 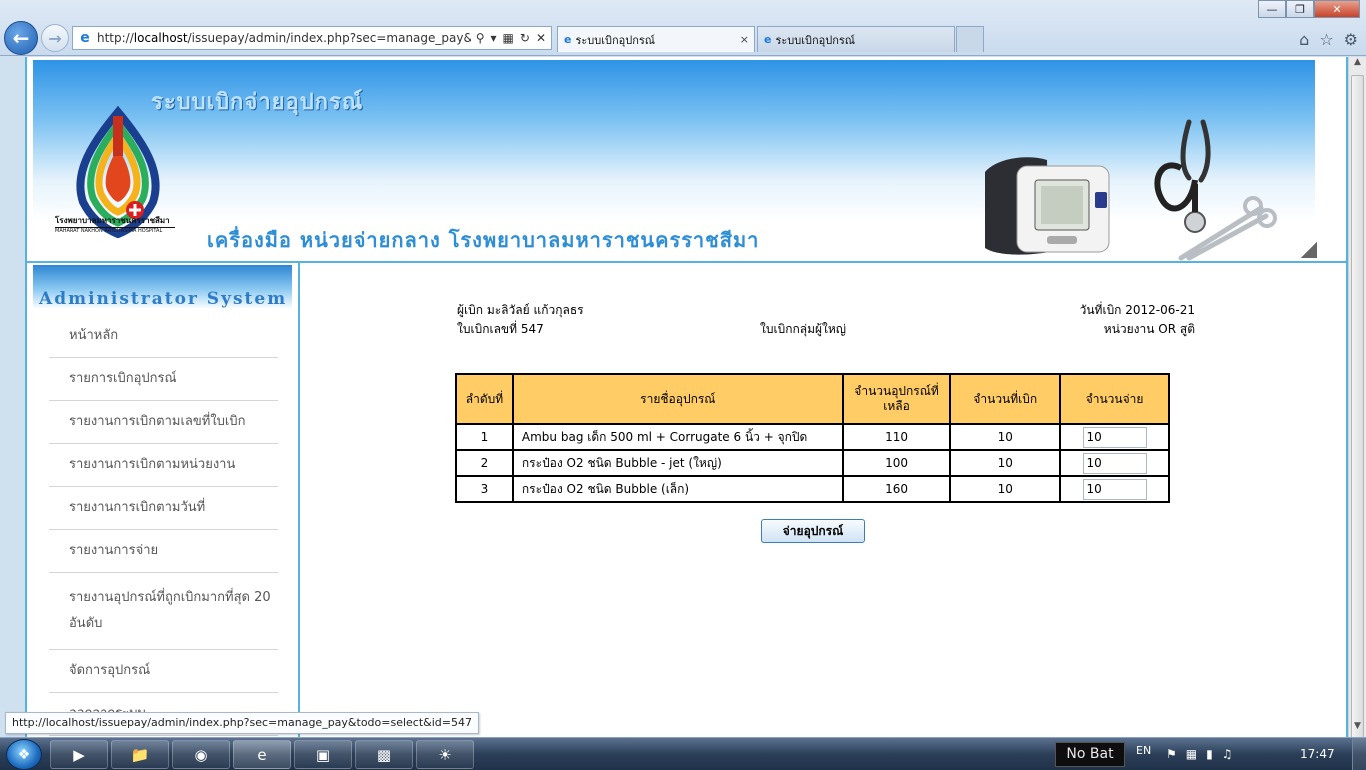 I want to click on sidebar-item-report-pay: รายงานการจ่าย, so click(x=163, y=551).